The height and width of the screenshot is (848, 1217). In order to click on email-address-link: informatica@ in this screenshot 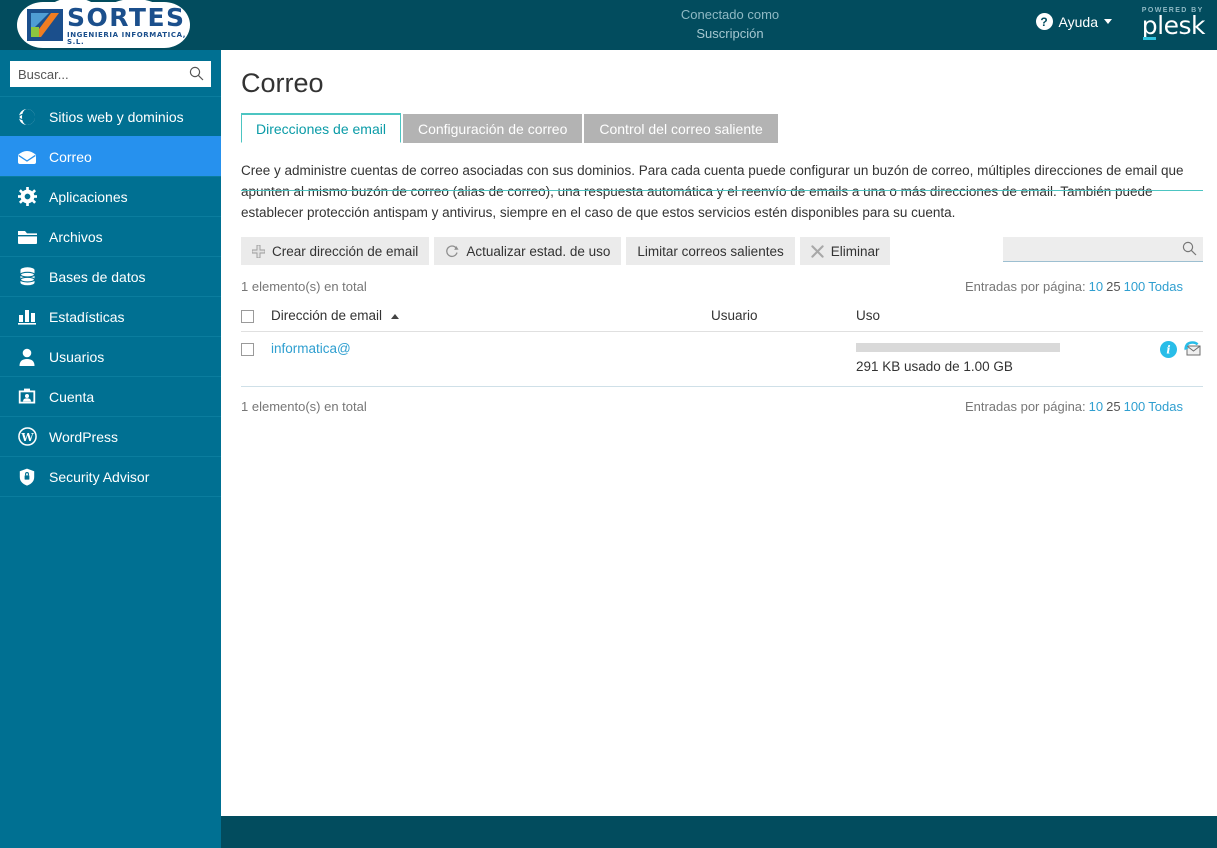, I will do `click(311, 348)`.